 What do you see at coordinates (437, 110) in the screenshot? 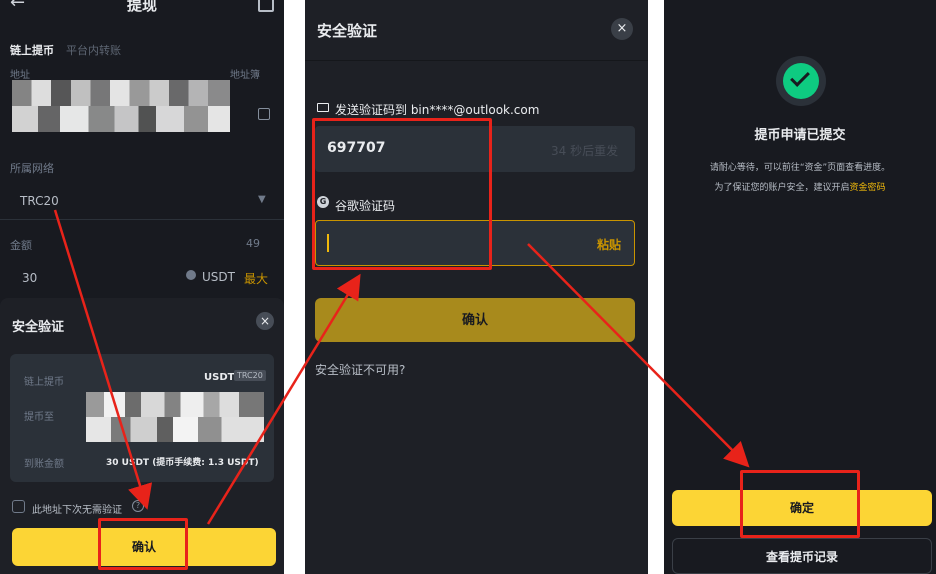
I see `email-code-label: 发送验证码到 bin****@outlook.com` at bounding box center [437, 110].